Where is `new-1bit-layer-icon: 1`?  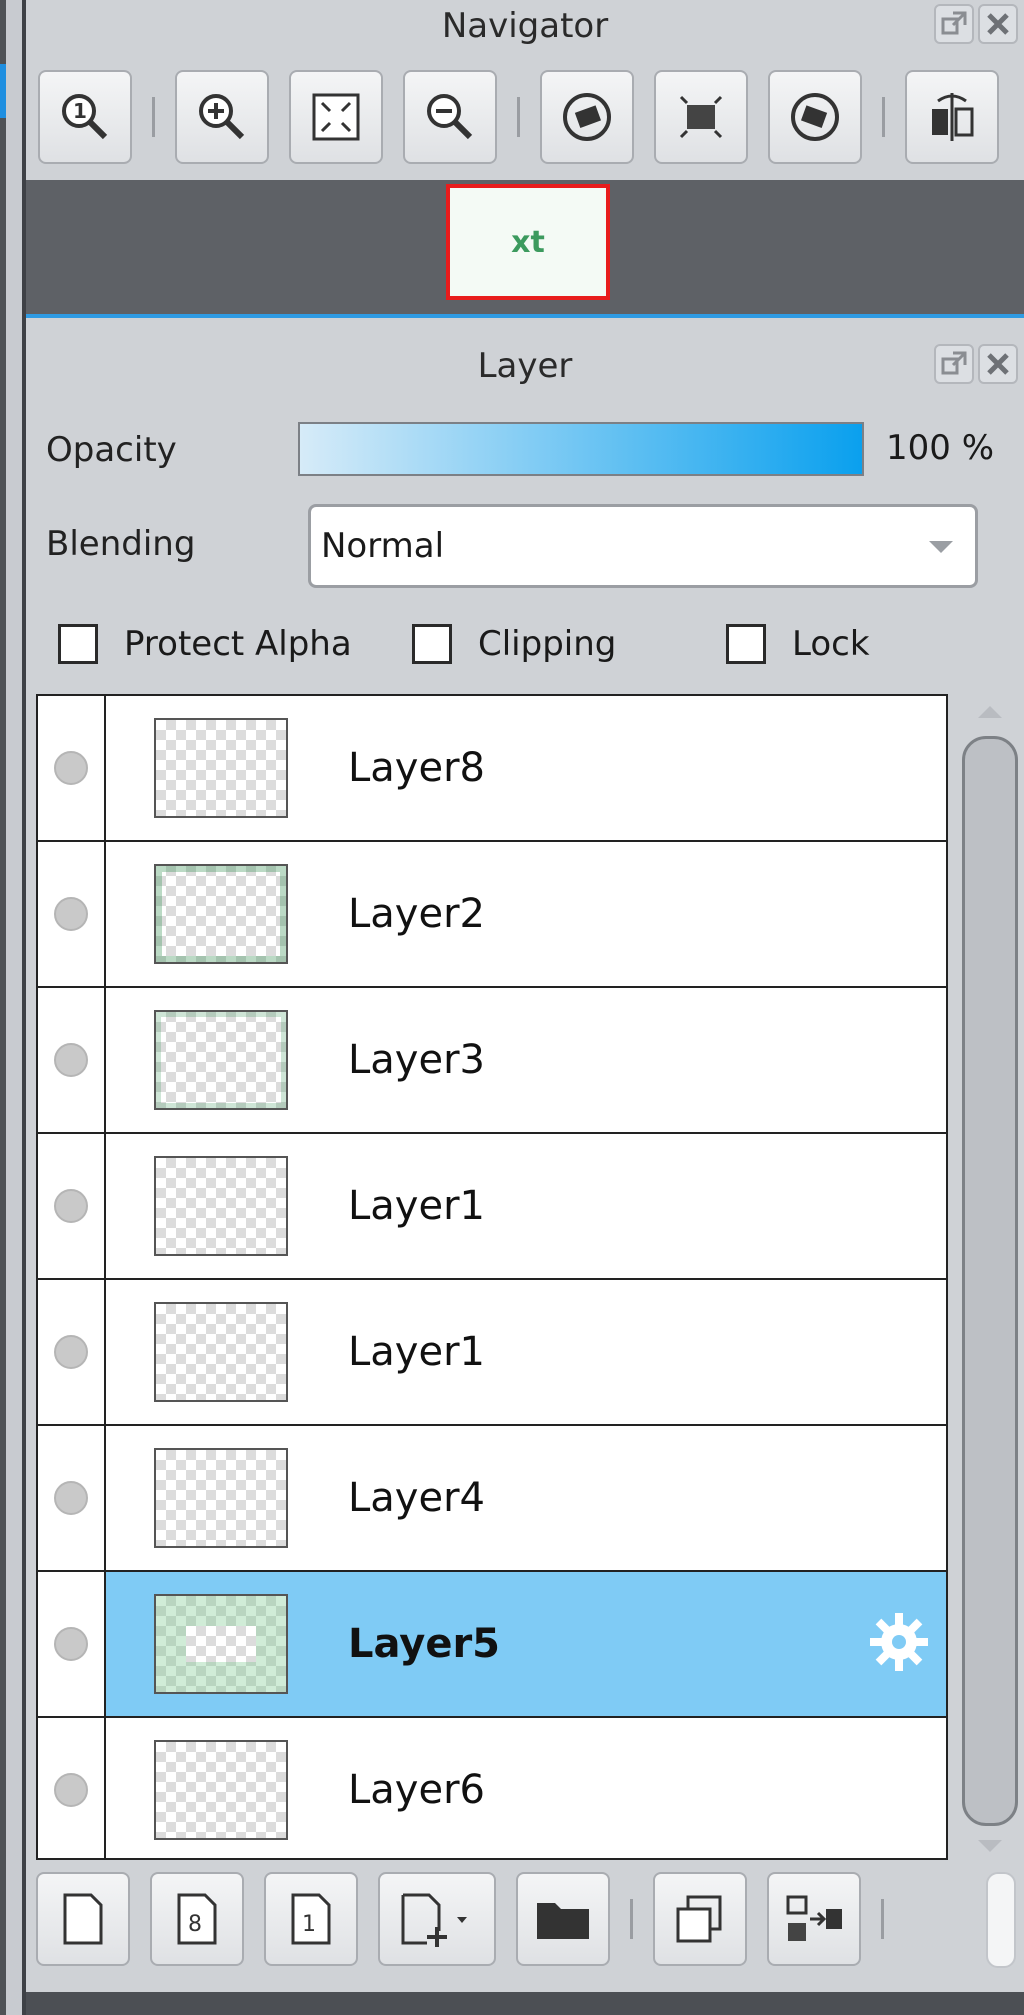
new-1bit-layer-icon: 1 is located at coordinates (311, 1919).